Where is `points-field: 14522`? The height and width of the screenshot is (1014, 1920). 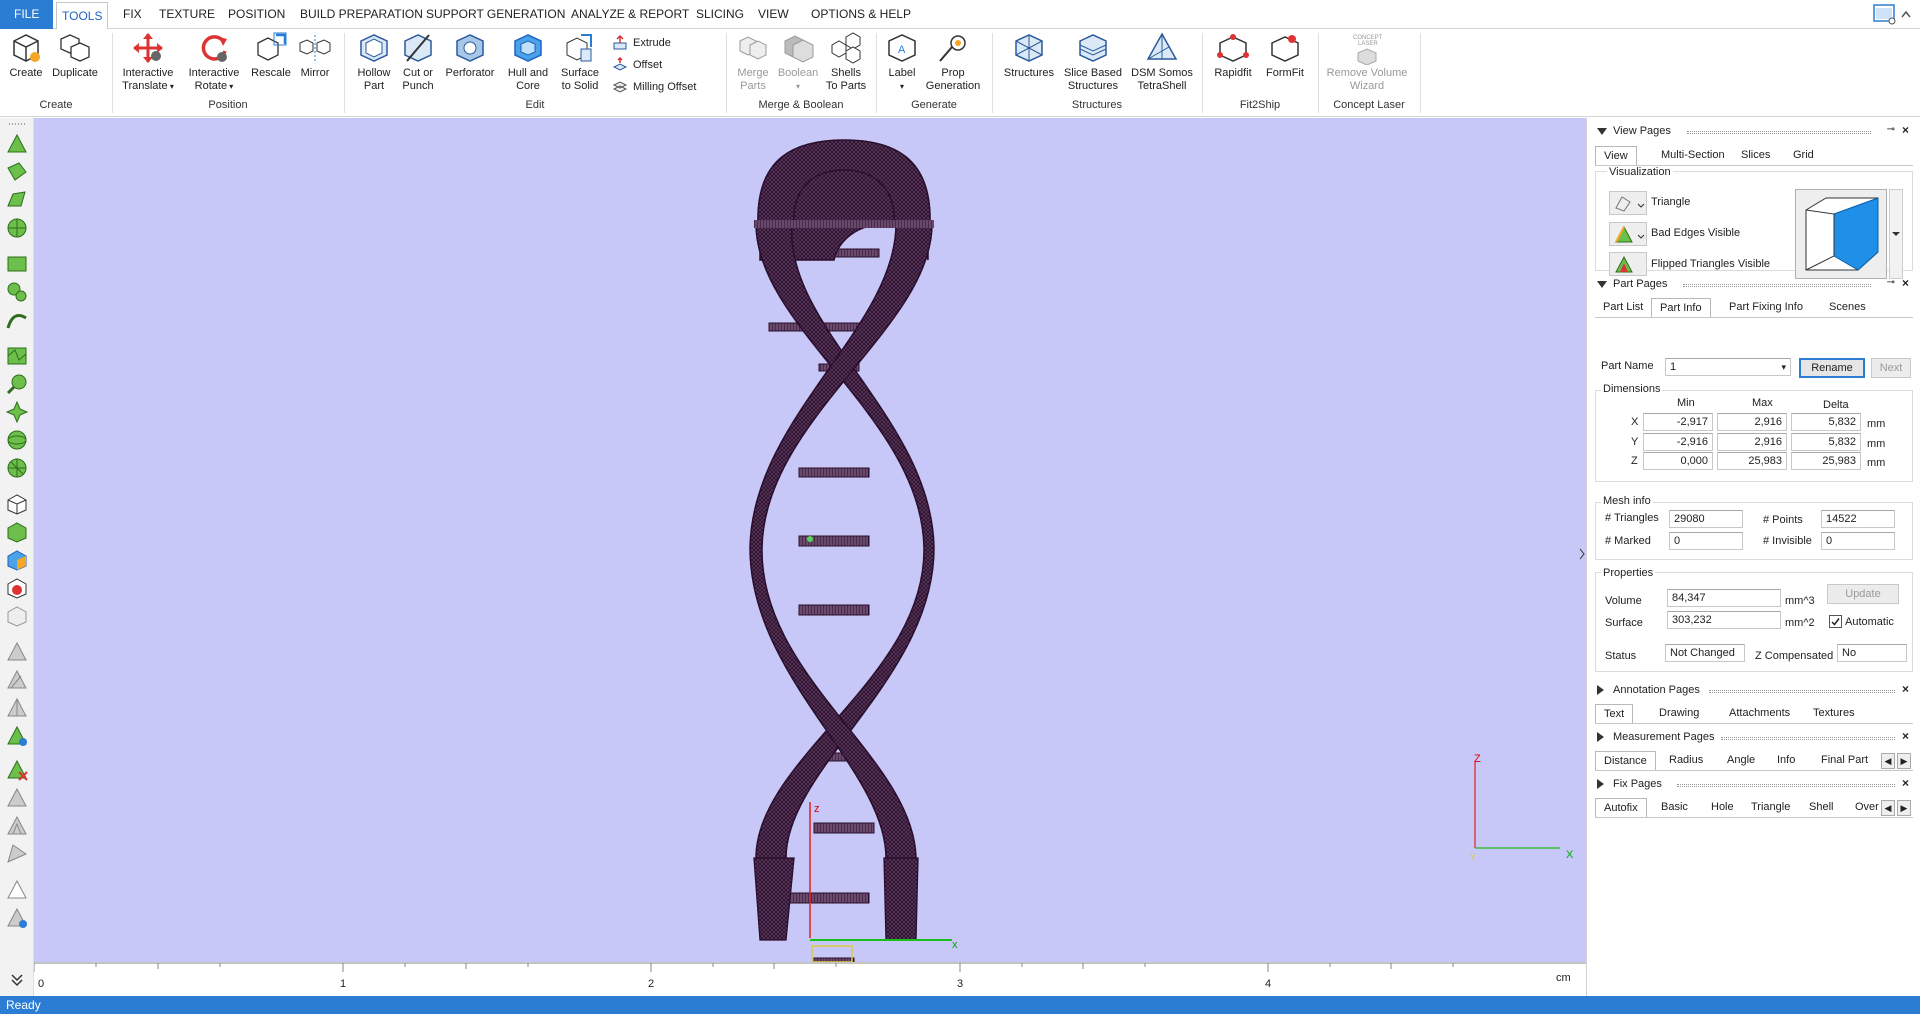 points-field: 14522 is located at coordinates (1858, 519).